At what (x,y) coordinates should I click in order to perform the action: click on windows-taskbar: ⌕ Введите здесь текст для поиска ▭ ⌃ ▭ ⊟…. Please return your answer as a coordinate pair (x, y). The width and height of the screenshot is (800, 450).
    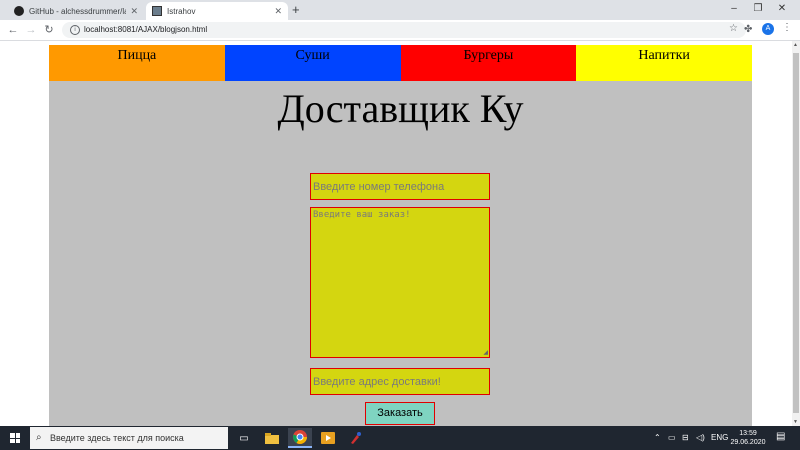
    Looking at the image, I should click on (400, 438).